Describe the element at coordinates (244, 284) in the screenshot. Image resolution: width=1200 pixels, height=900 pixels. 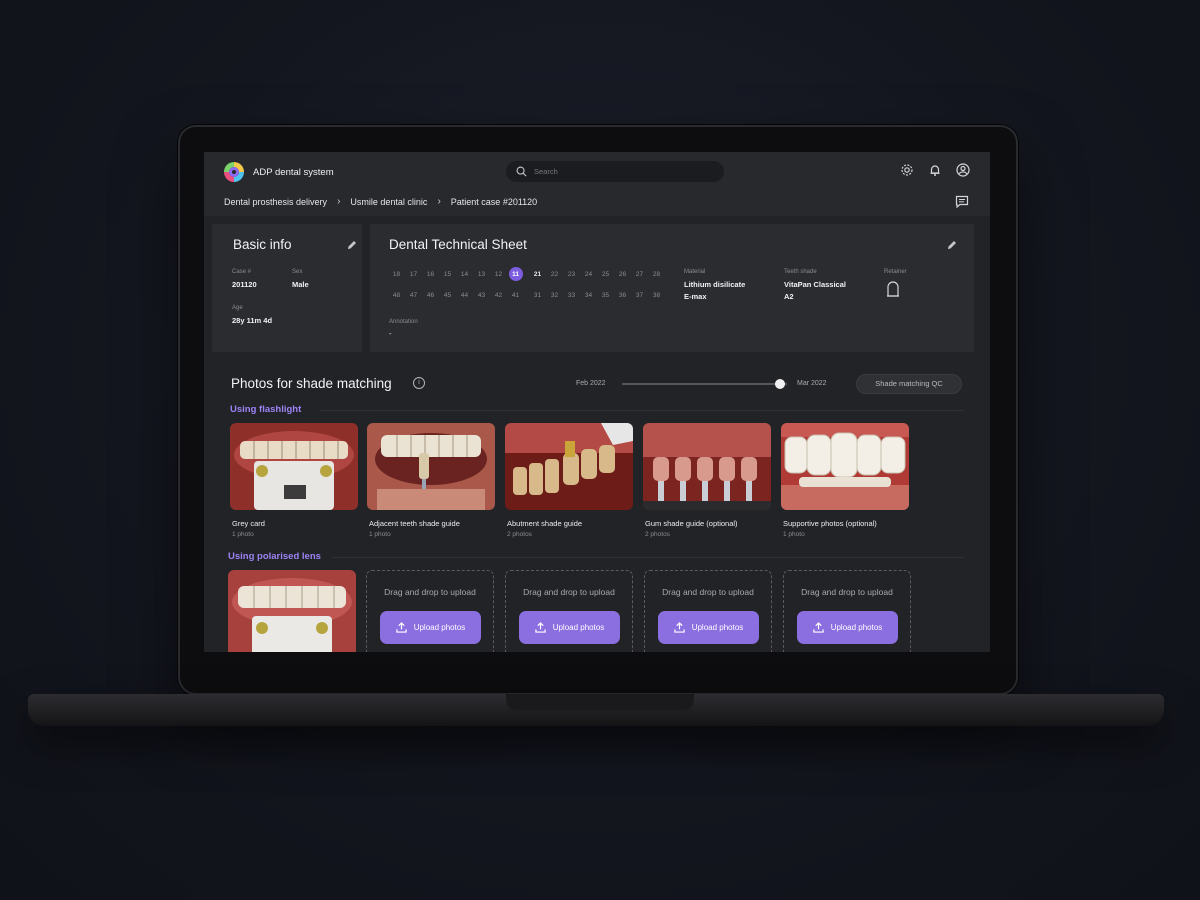
I see `case-value: 201120` at that location.